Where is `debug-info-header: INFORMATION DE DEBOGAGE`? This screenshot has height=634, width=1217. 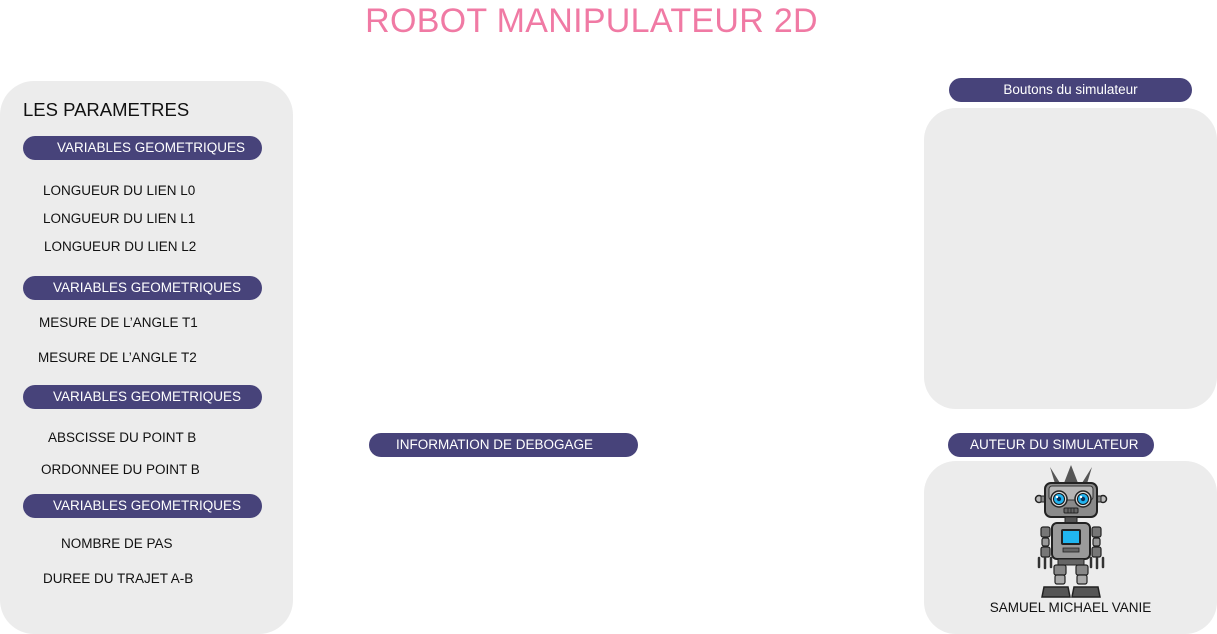 debug-info-header: INFORMATION DE DEBOGAGE is located at coordinates (503, 445).